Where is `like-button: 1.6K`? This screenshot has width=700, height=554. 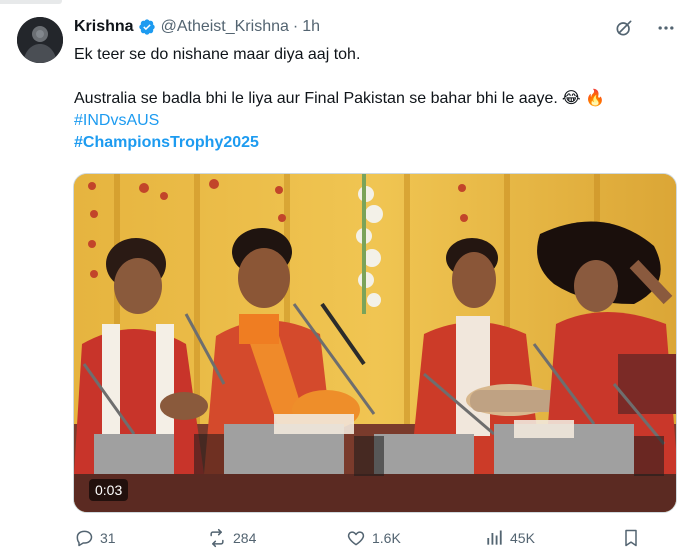
like-button: 1.6K is located at coordinates (373, 538).